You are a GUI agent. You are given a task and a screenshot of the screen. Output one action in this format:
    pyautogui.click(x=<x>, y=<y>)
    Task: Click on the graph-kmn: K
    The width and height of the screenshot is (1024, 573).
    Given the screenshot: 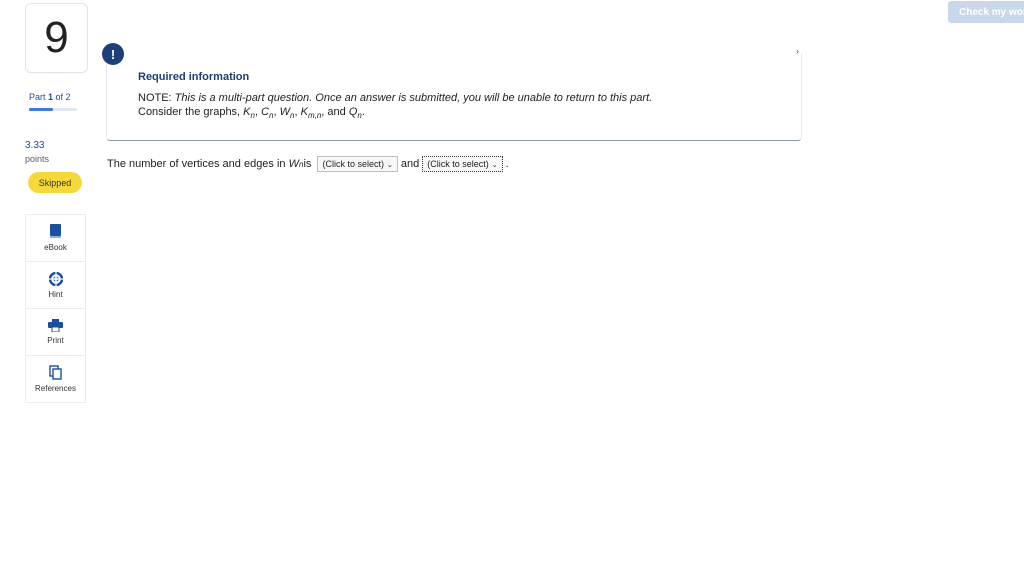 What is the action you would take?
    pyautogui.click(x=304, y=112)
    